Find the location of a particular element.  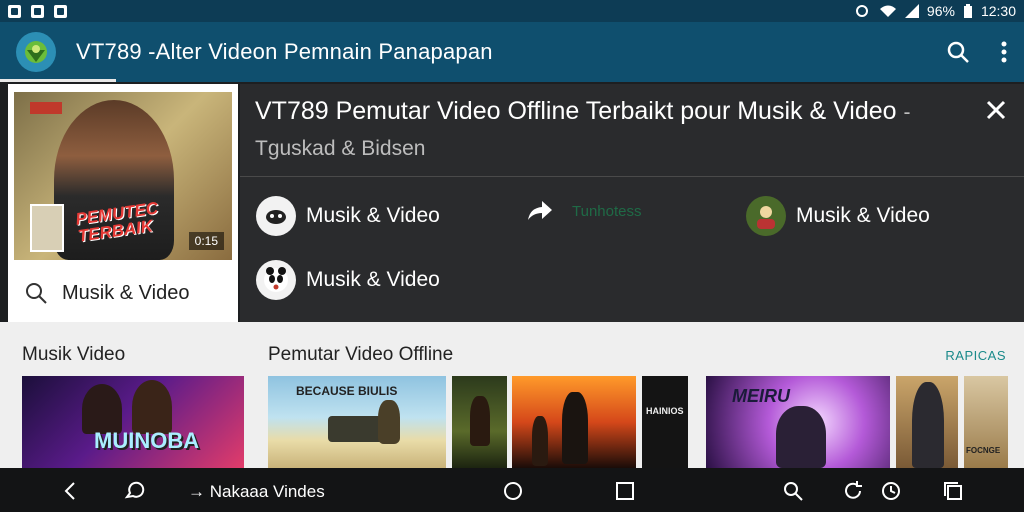

close-icon is located at coordinates (996, 110).